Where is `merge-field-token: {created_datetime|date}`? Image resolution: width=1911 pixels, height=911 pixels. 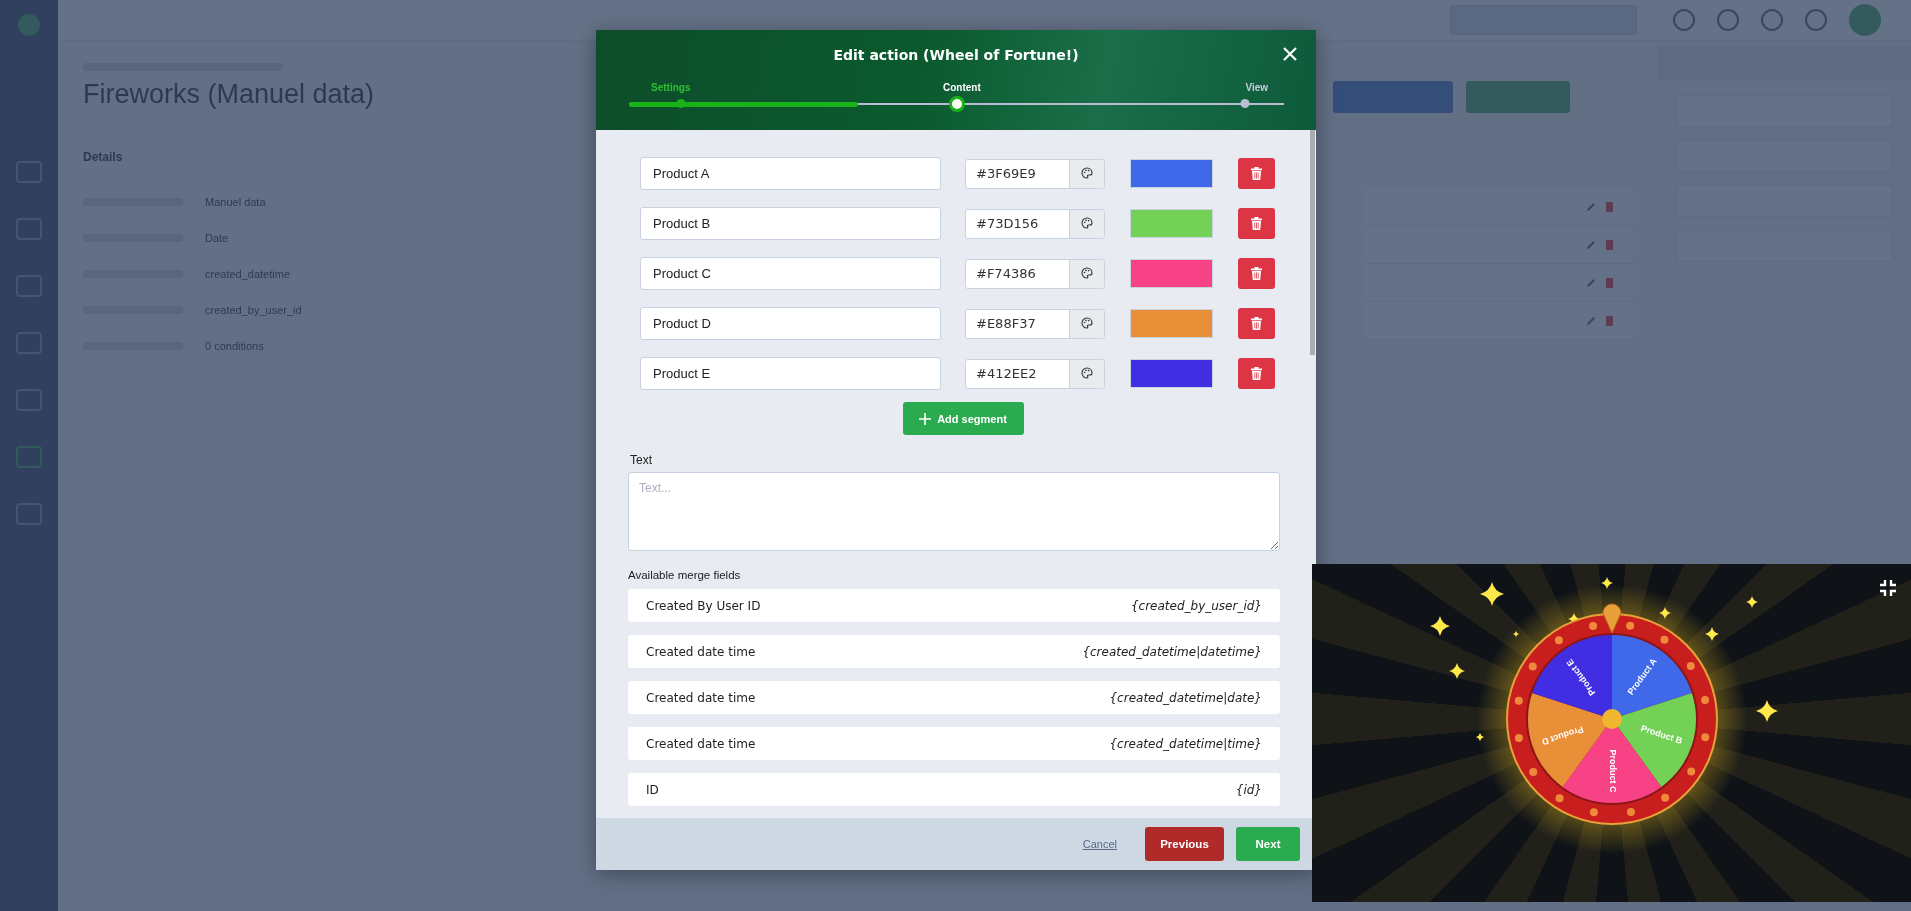
merge-field-token: {created_datetime|date} is located at coordinates (1185, 697).